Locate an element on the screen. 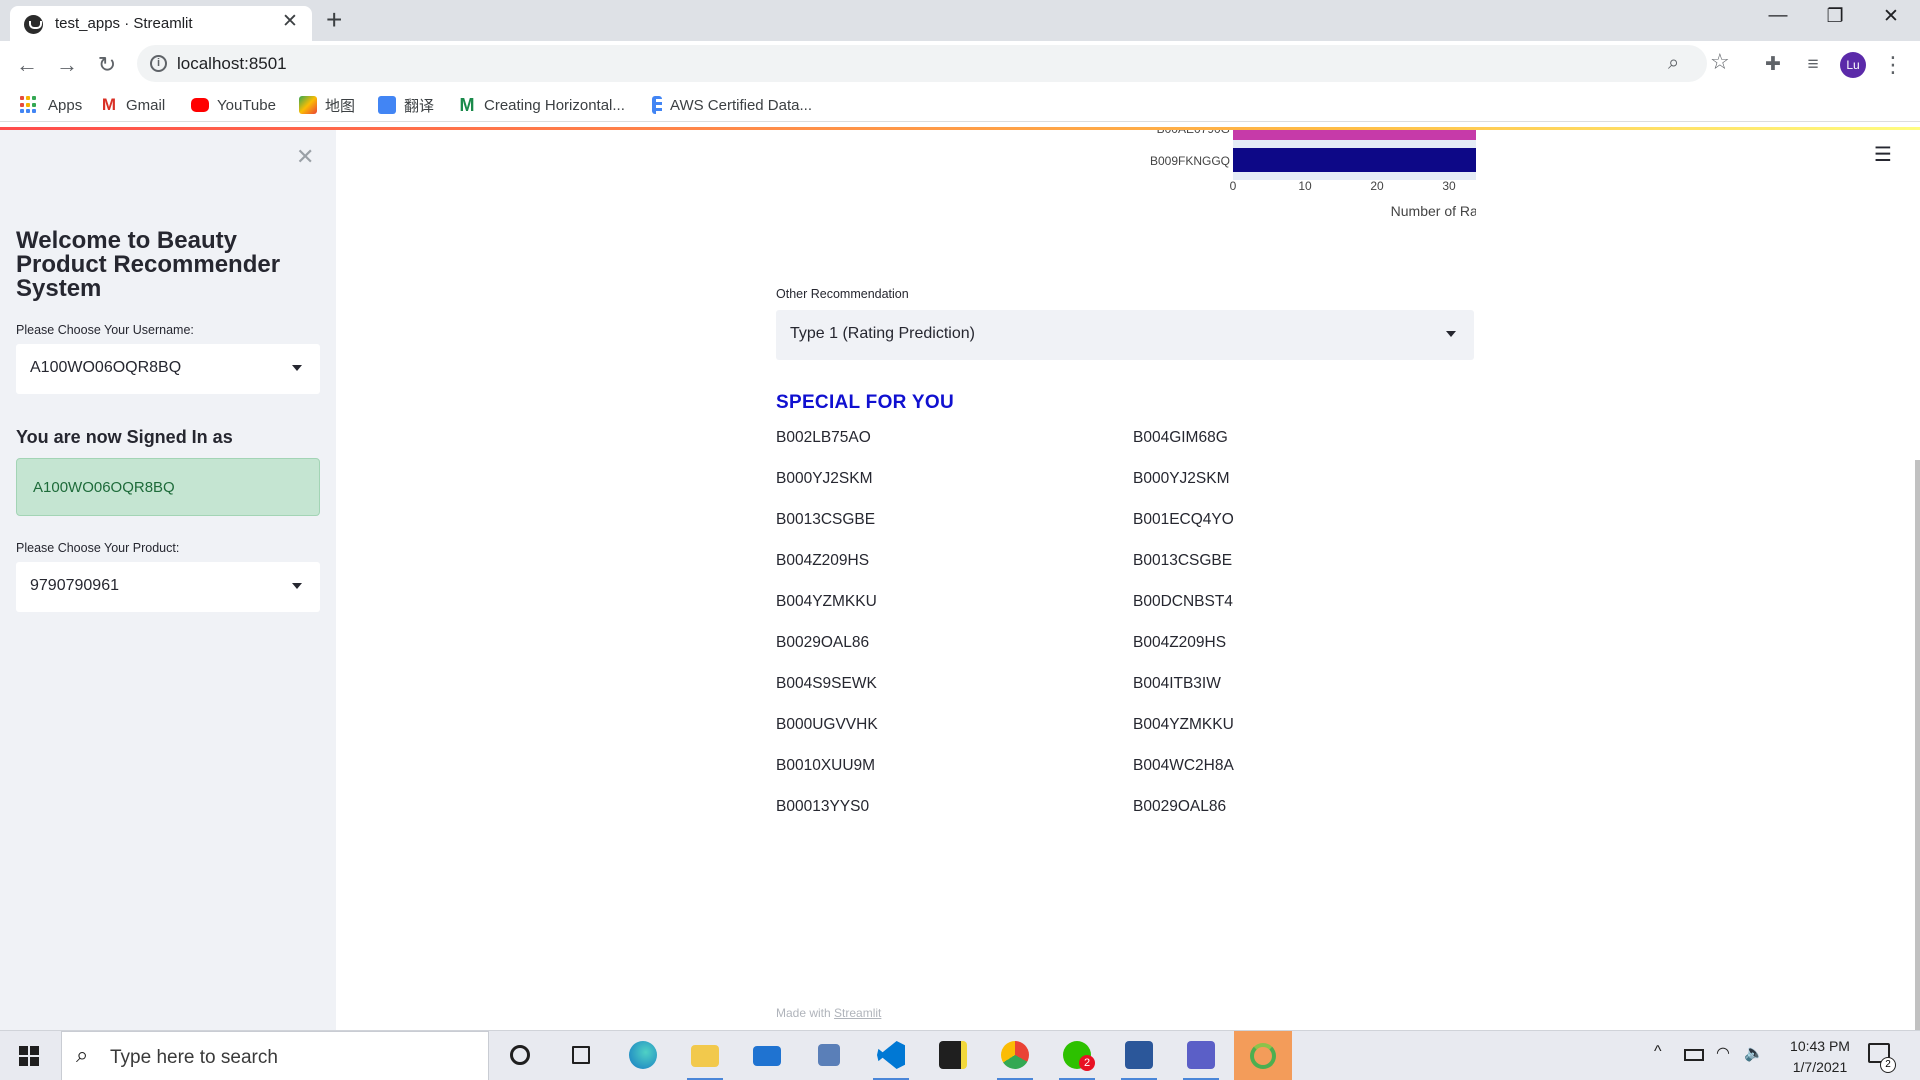  taskbar-clock: 10:43 PM 1/7/2021 is located at coordinates (1820, 1057).